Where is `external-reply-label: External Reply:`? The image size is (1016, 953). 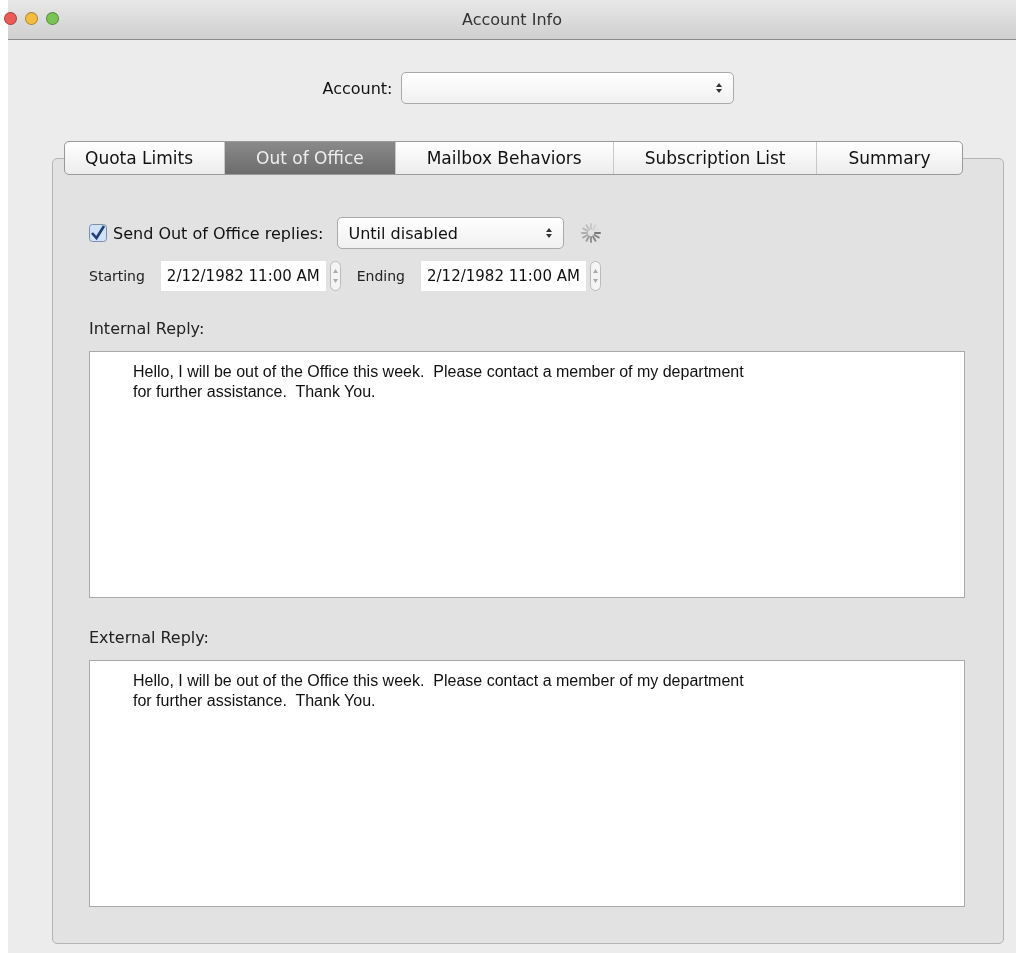
external-reply-label: External Reply: is located at coordinates (149, 637).